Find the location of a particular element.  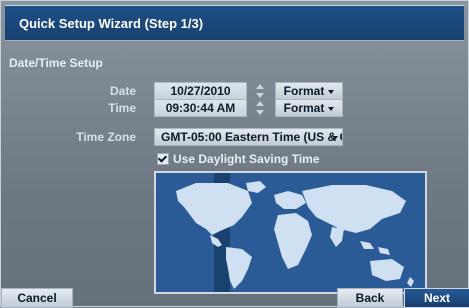

cancel-button: Cancel is located at coordinates (37, 298).